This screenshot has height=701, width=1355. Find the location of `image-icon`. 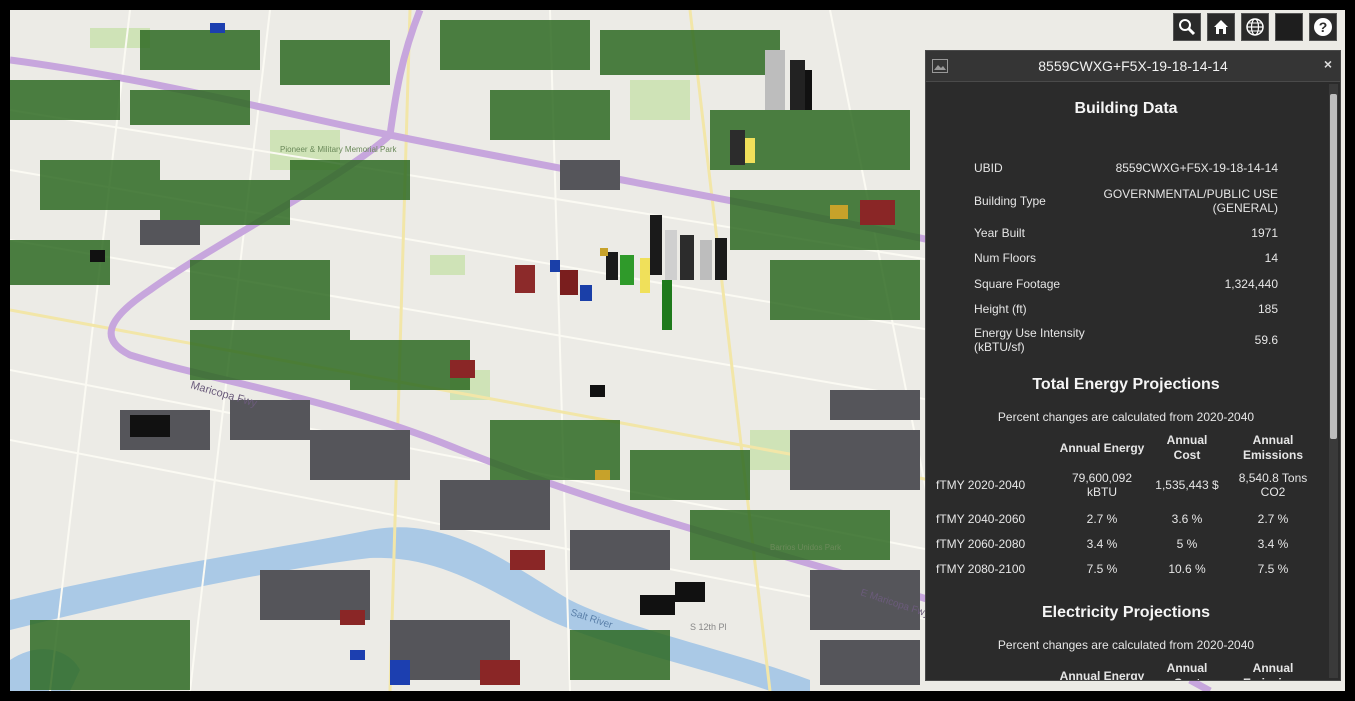

image-icon is located at coordinates (940, 66).